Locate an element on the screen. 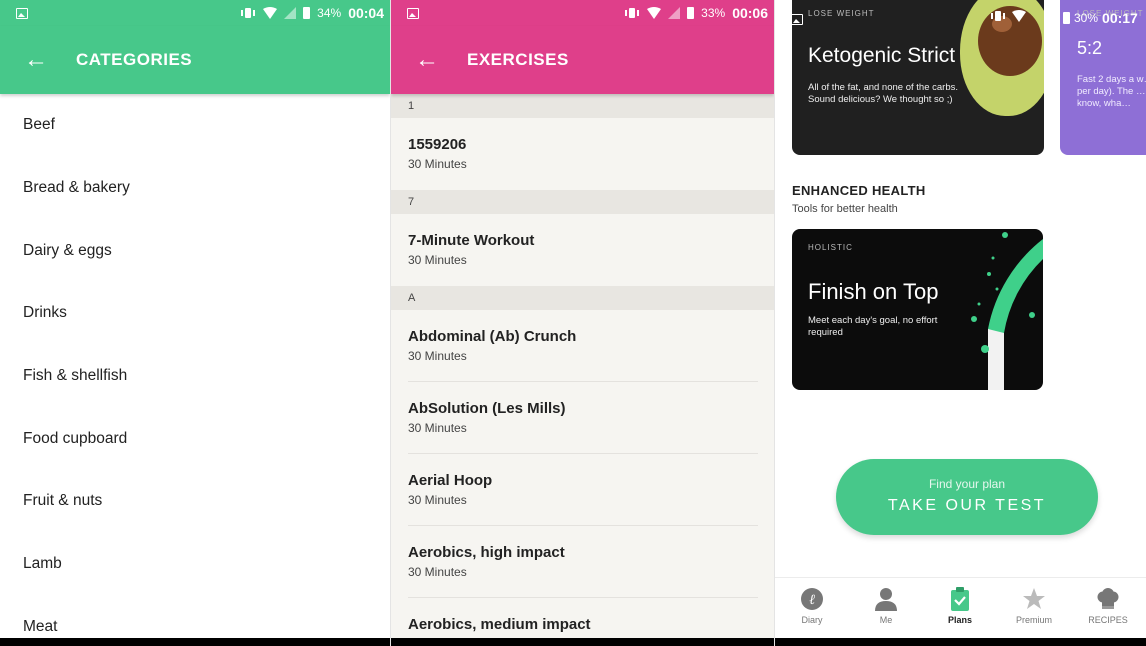 Image resolution: width=1146 pixels, height=646 pixels. card-title: Ketogenic Strict is located at coordinates (882, 55).